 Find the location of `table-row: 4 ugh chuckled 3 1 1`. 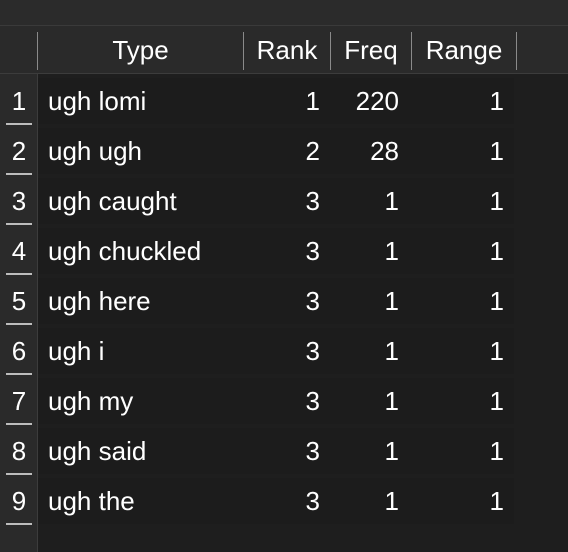

table-row: 4 ugh chuckled 3 1 1 is located at coordinates (284, 251).